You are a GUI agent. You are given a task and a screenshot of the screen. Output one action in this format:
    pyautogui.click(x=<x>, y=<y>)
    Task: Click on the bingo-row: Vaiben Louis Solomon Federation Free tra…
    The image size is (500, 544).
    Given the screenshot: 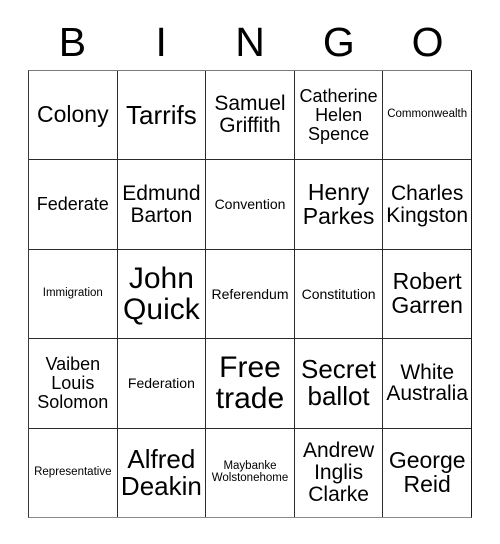 What is the action you would take?
    pyautogui.click(x=250, y=384)
    